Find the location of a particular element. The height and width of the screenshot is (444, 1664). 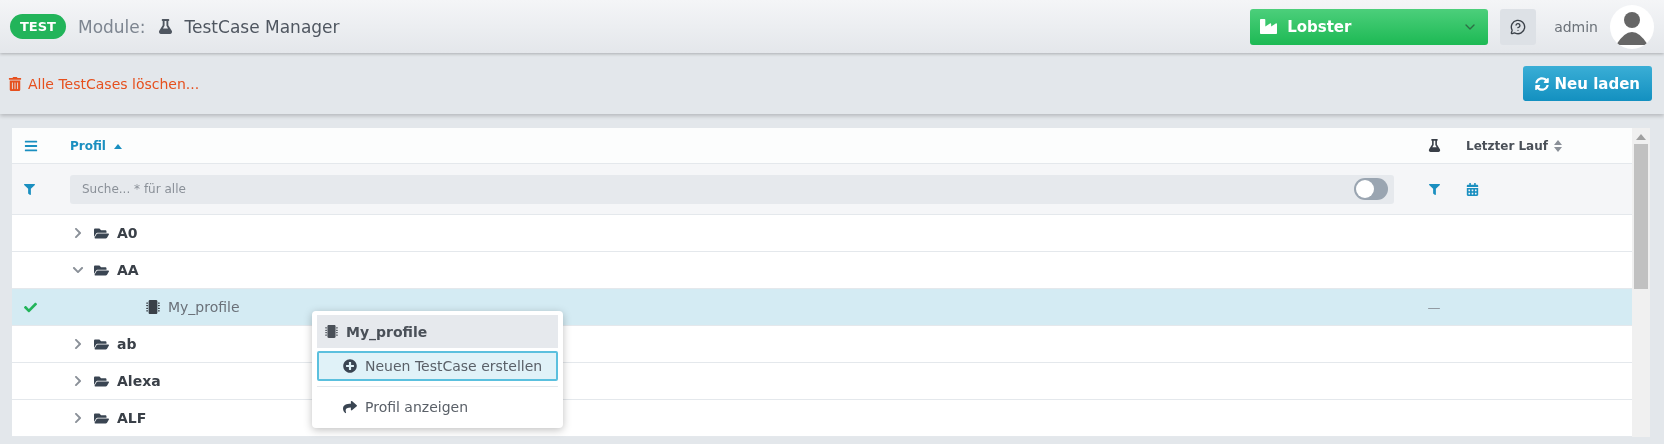

flask-value: — is located at coordinates (1434, 307).